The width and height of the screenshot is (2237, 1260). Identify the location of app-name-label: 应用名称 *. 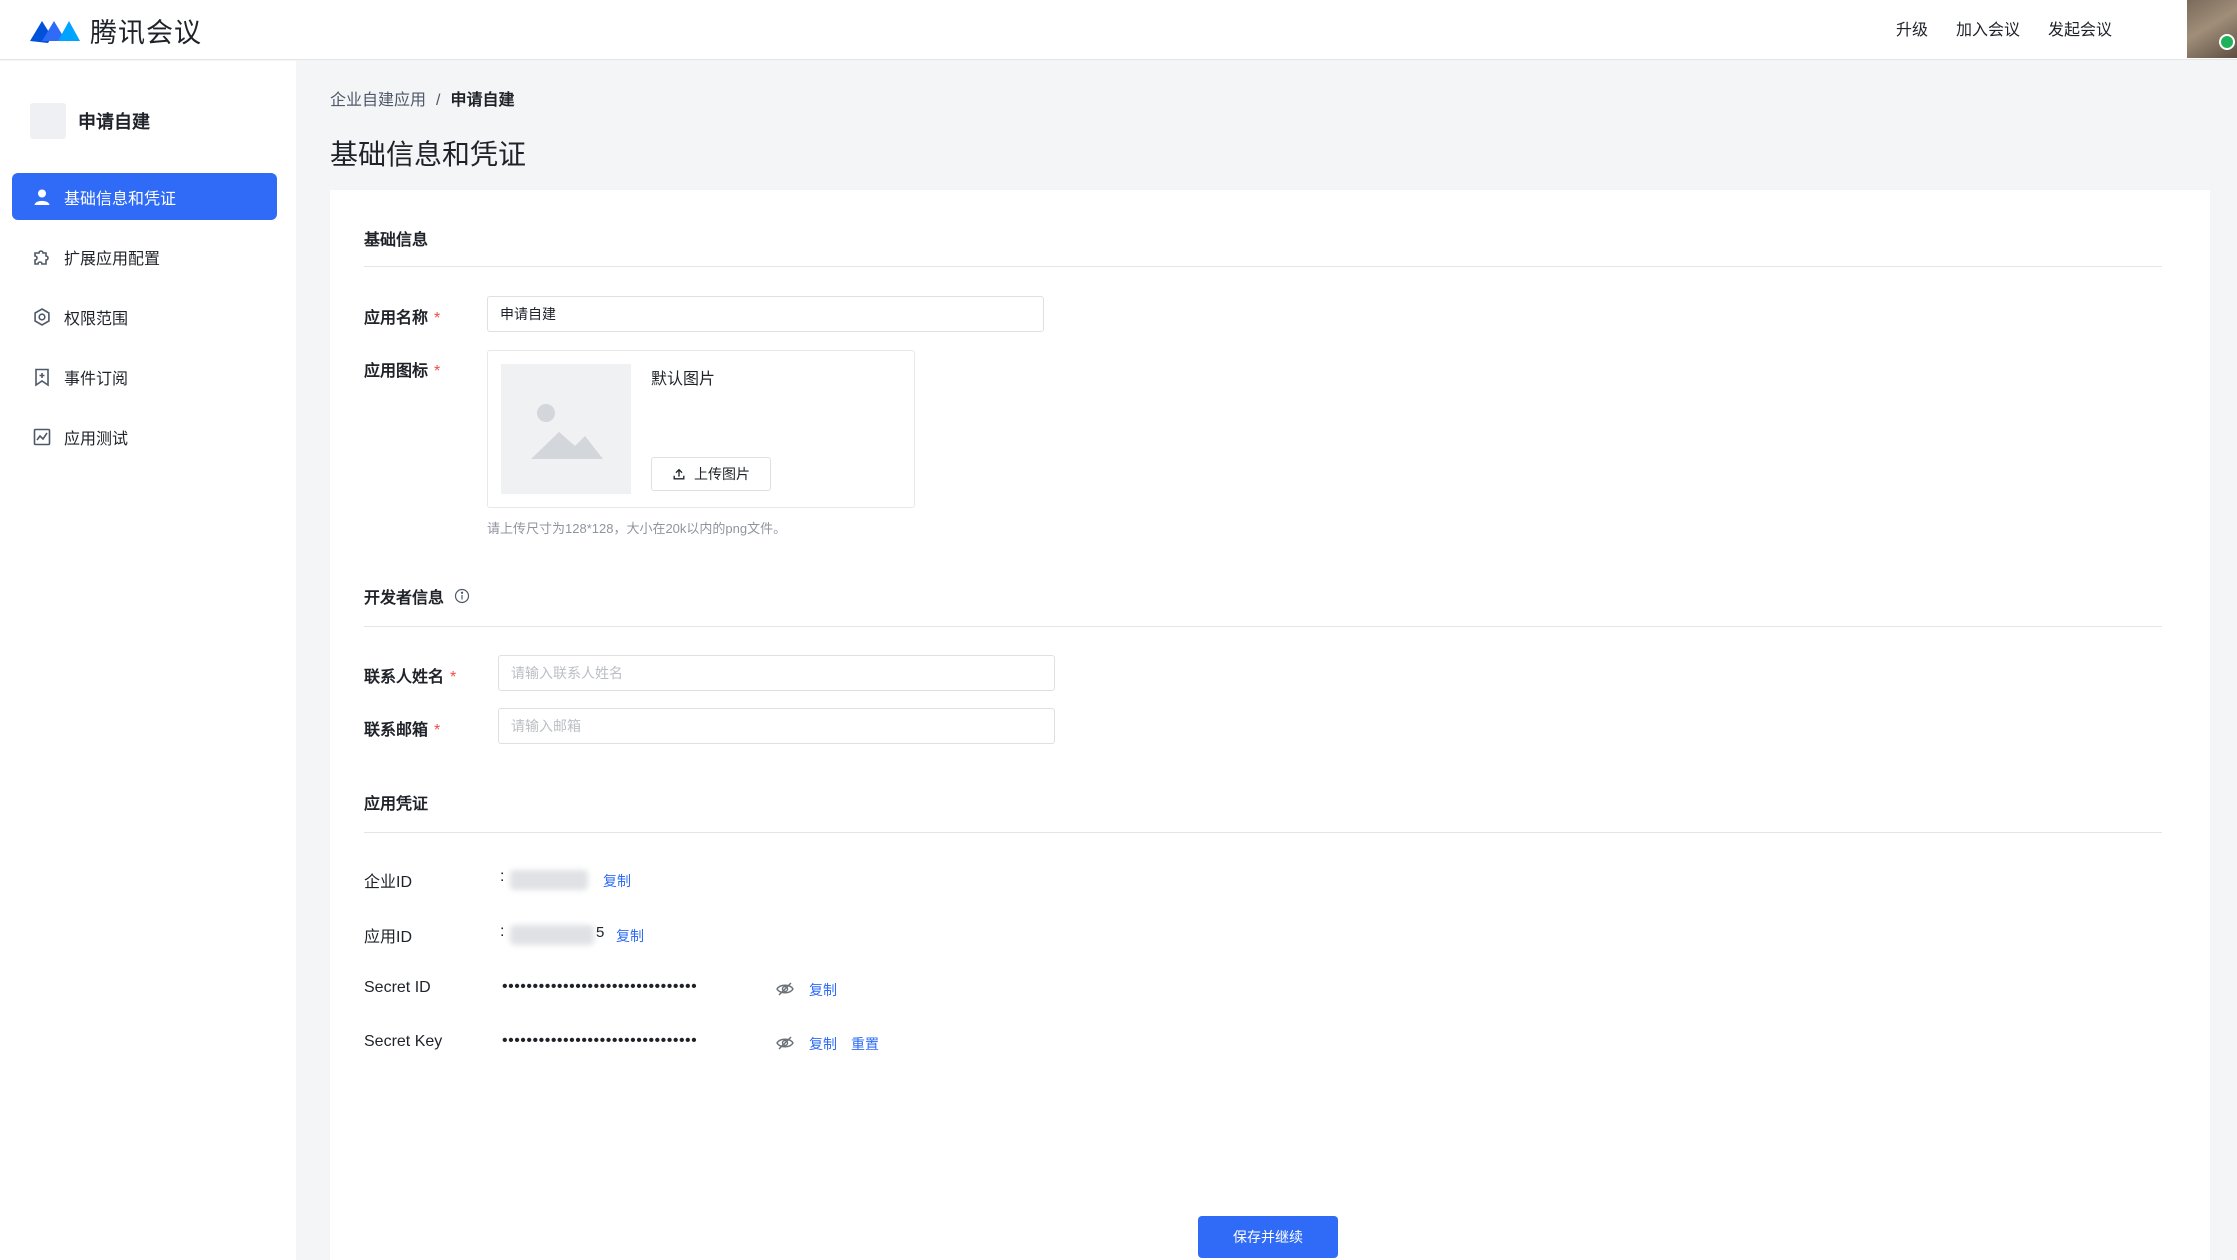
(402, 316).